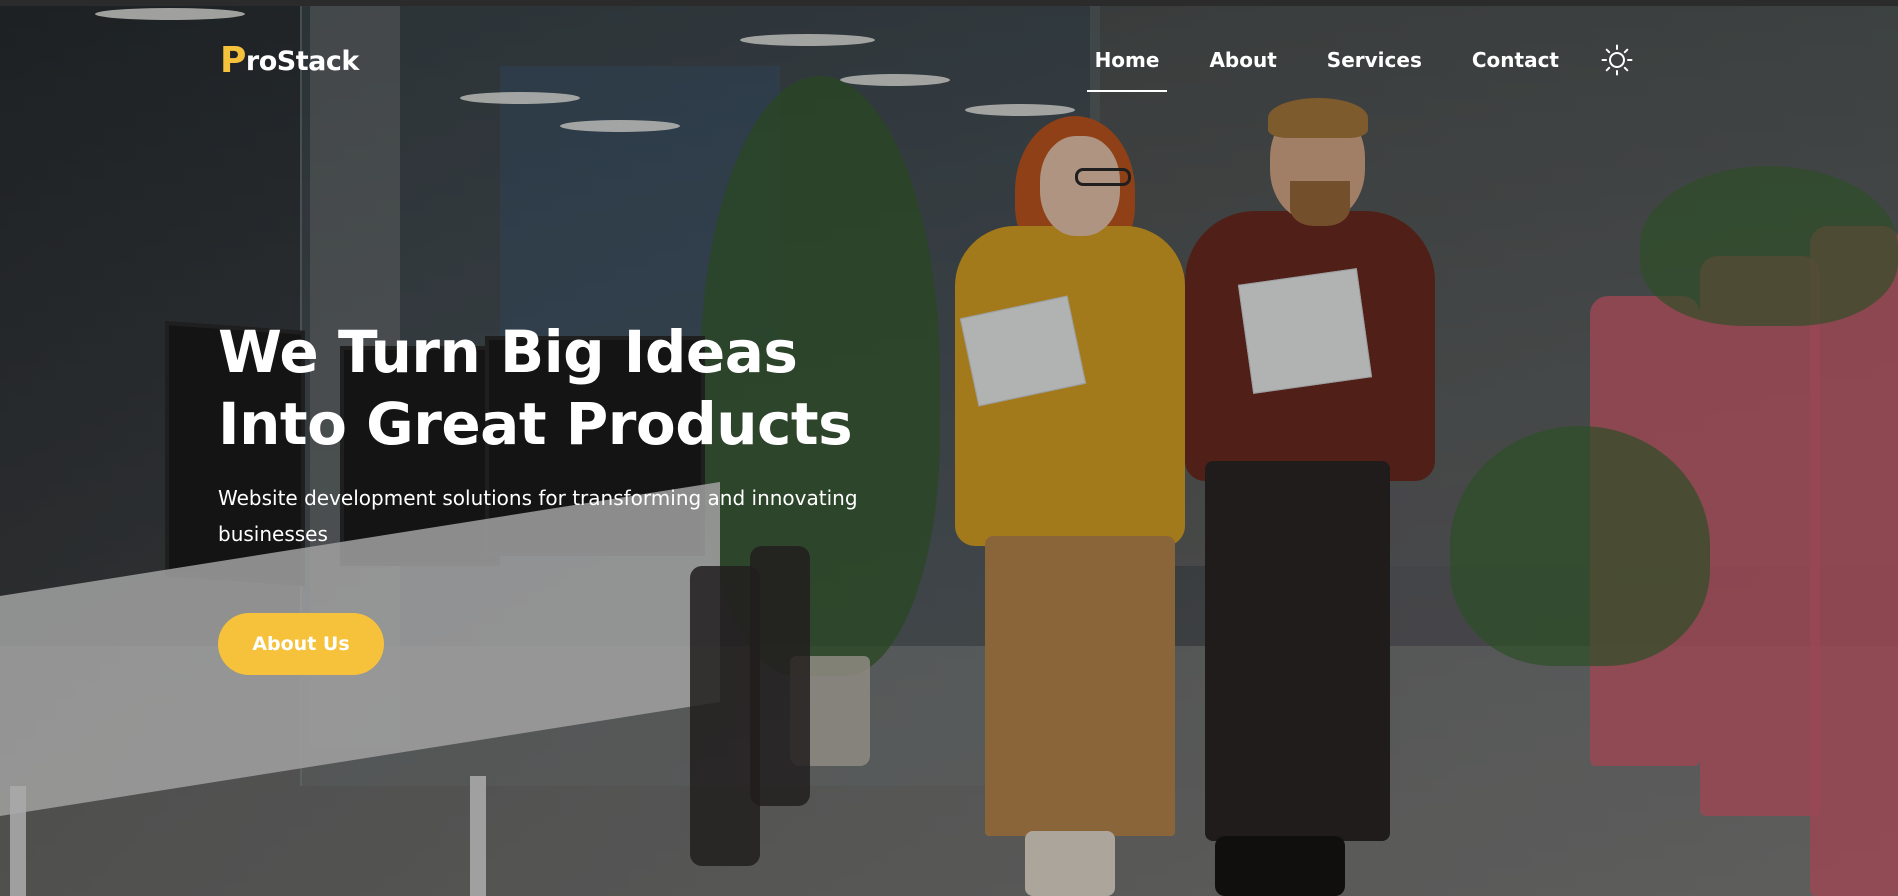 The image size is (1898, 896). I want to click on hero-headline: We Turn Big Ideas Into Great Products, so click(618, 388).